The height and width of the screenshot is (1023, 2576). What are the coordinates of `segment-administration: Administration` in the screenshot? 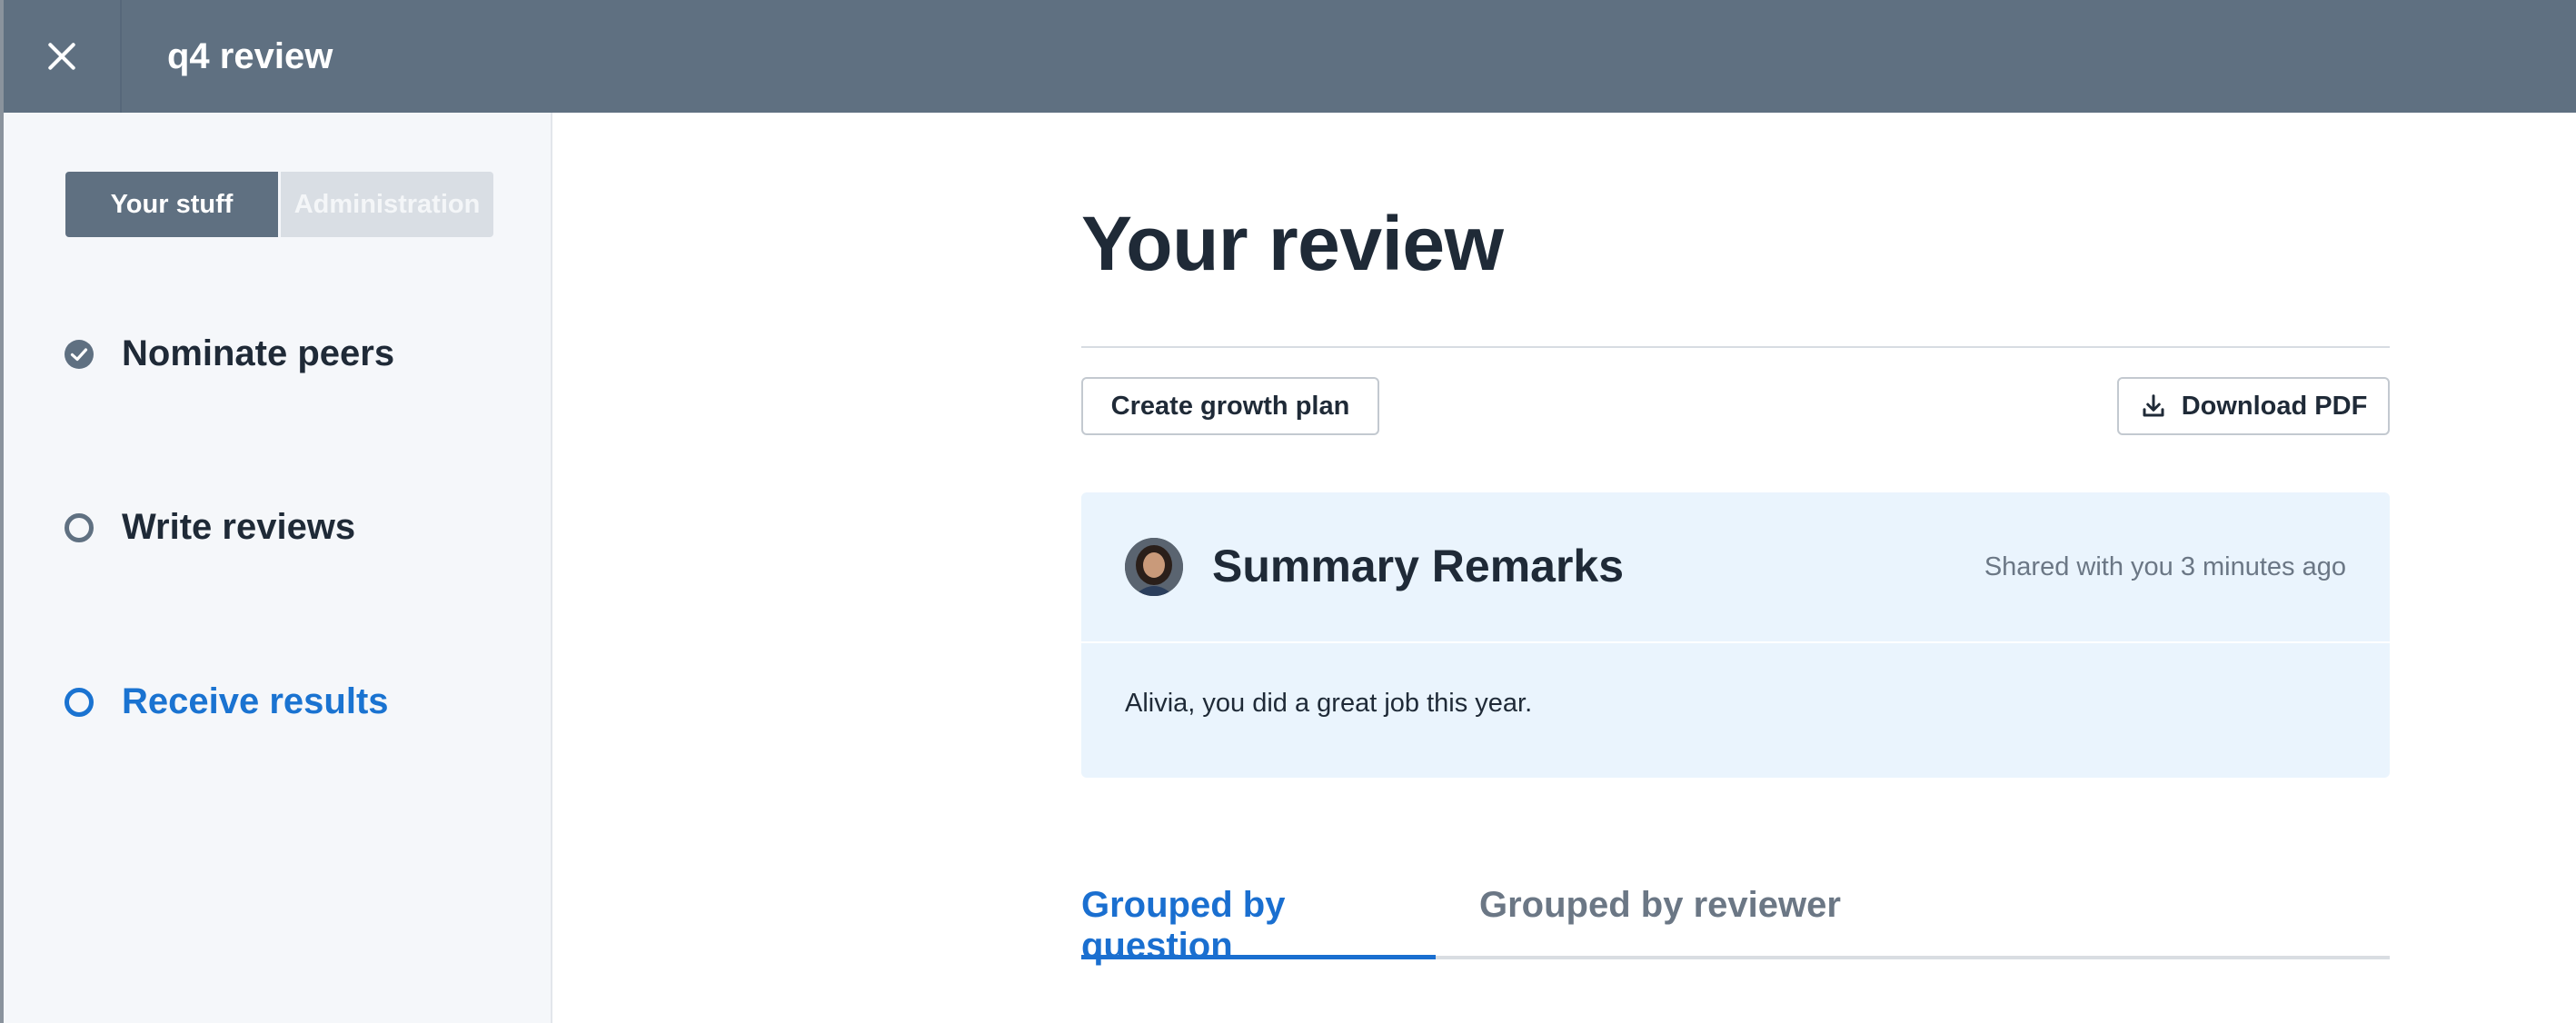 It's located at (387, 204).